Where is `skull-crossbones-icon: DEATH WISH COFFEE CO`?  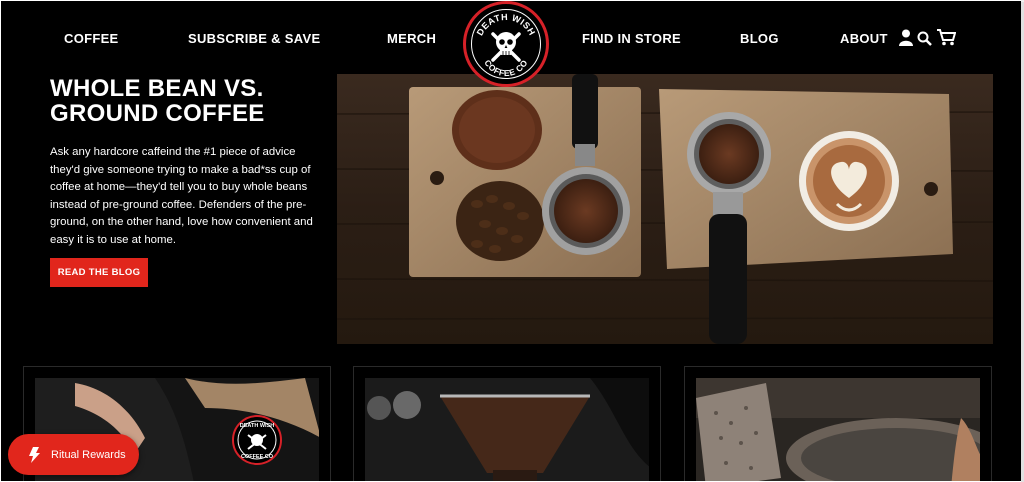 skull-crossbones-icon: DEATH WISH COFFEE CO is located at coordinates (506, 45).